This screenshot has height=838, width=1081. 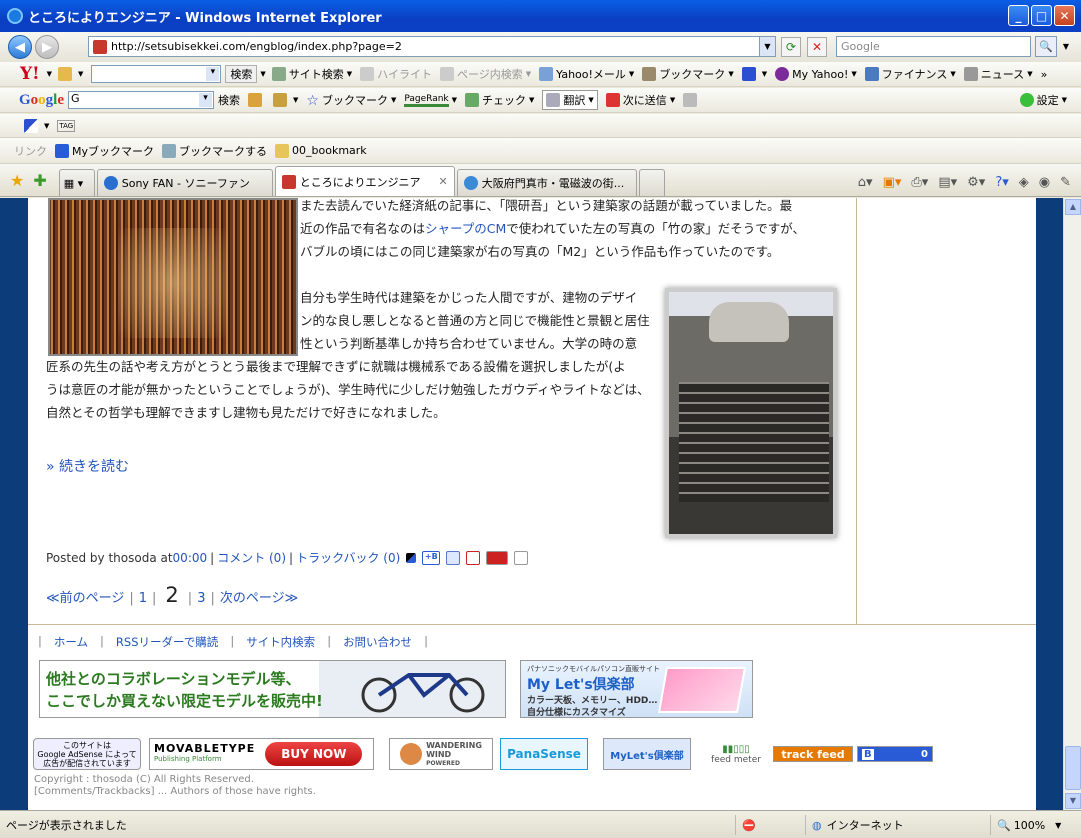 What do you see at coordinates (41, 100) in the screenshot?
I see `google-logo: Google` at bounding box center [41, 100].